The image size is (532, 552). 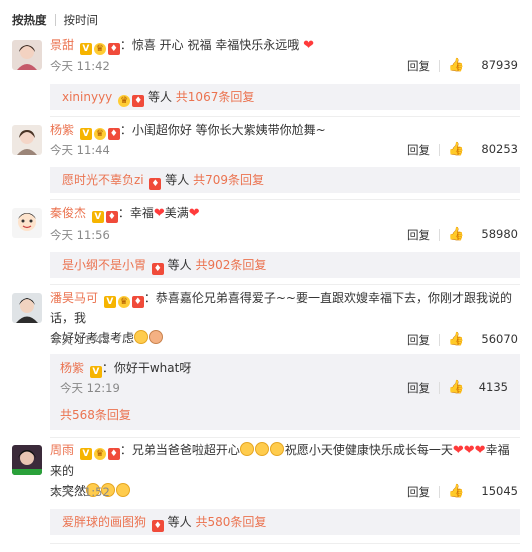 What do you see at coordinates (266, 17) in the screenshot?
I see `sort-bar: 按热度 按时间` at bounding box center [266, 17].